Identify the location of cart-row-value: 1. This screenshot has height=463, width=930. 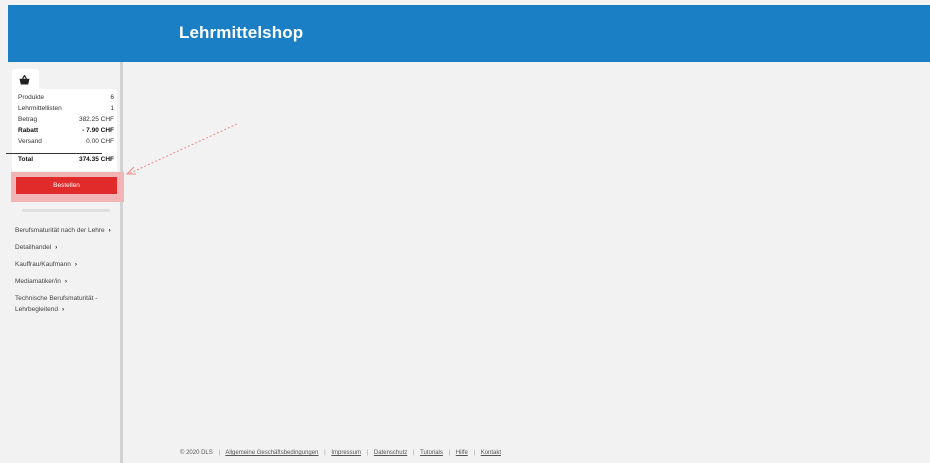
(112, 108).